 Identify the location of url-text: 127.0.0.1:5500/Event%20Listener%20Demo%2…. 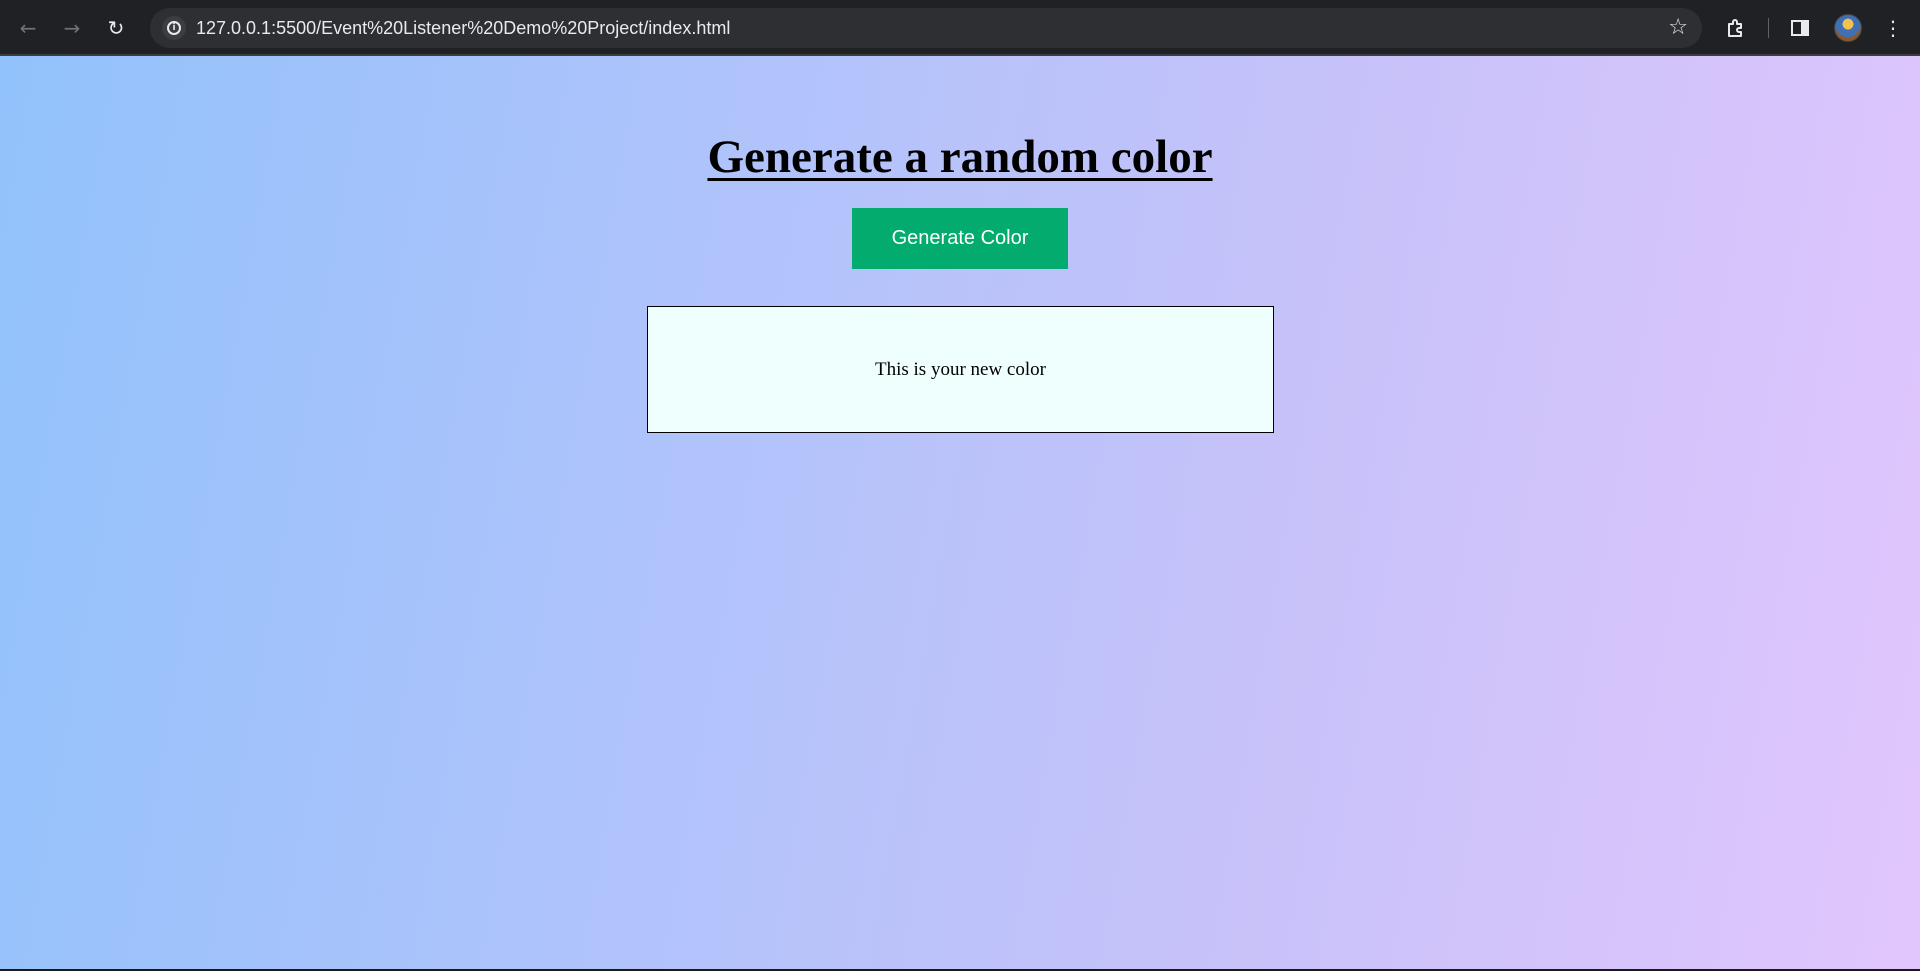
(463, 28).